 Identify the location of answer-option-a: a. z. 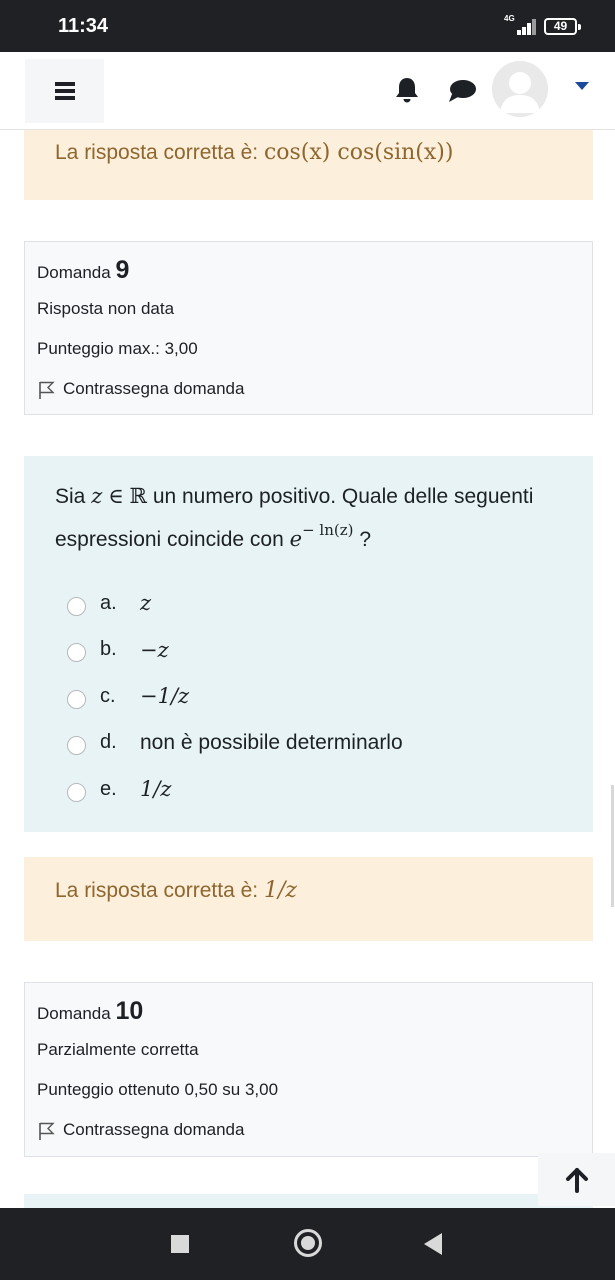
(235, 603).